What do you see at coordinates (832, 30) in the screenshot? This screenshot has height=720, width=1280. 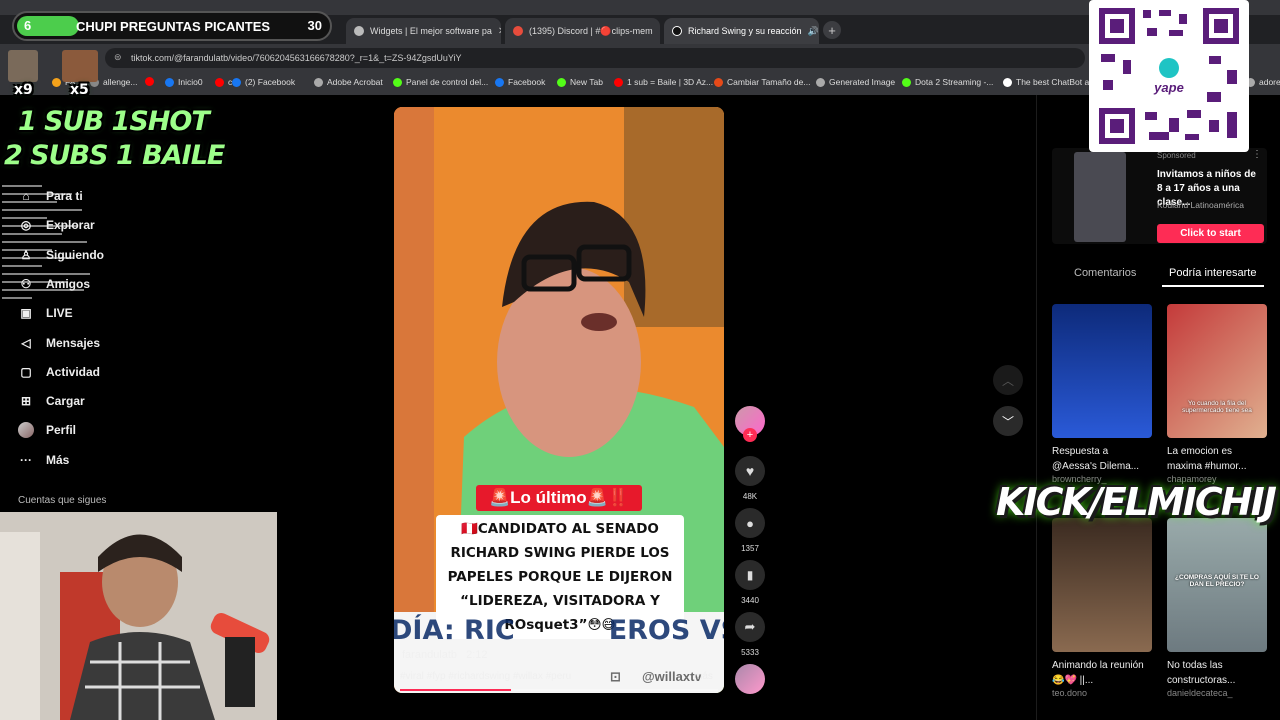 I see `plus-icon: +` at bounding box center [832, 30].